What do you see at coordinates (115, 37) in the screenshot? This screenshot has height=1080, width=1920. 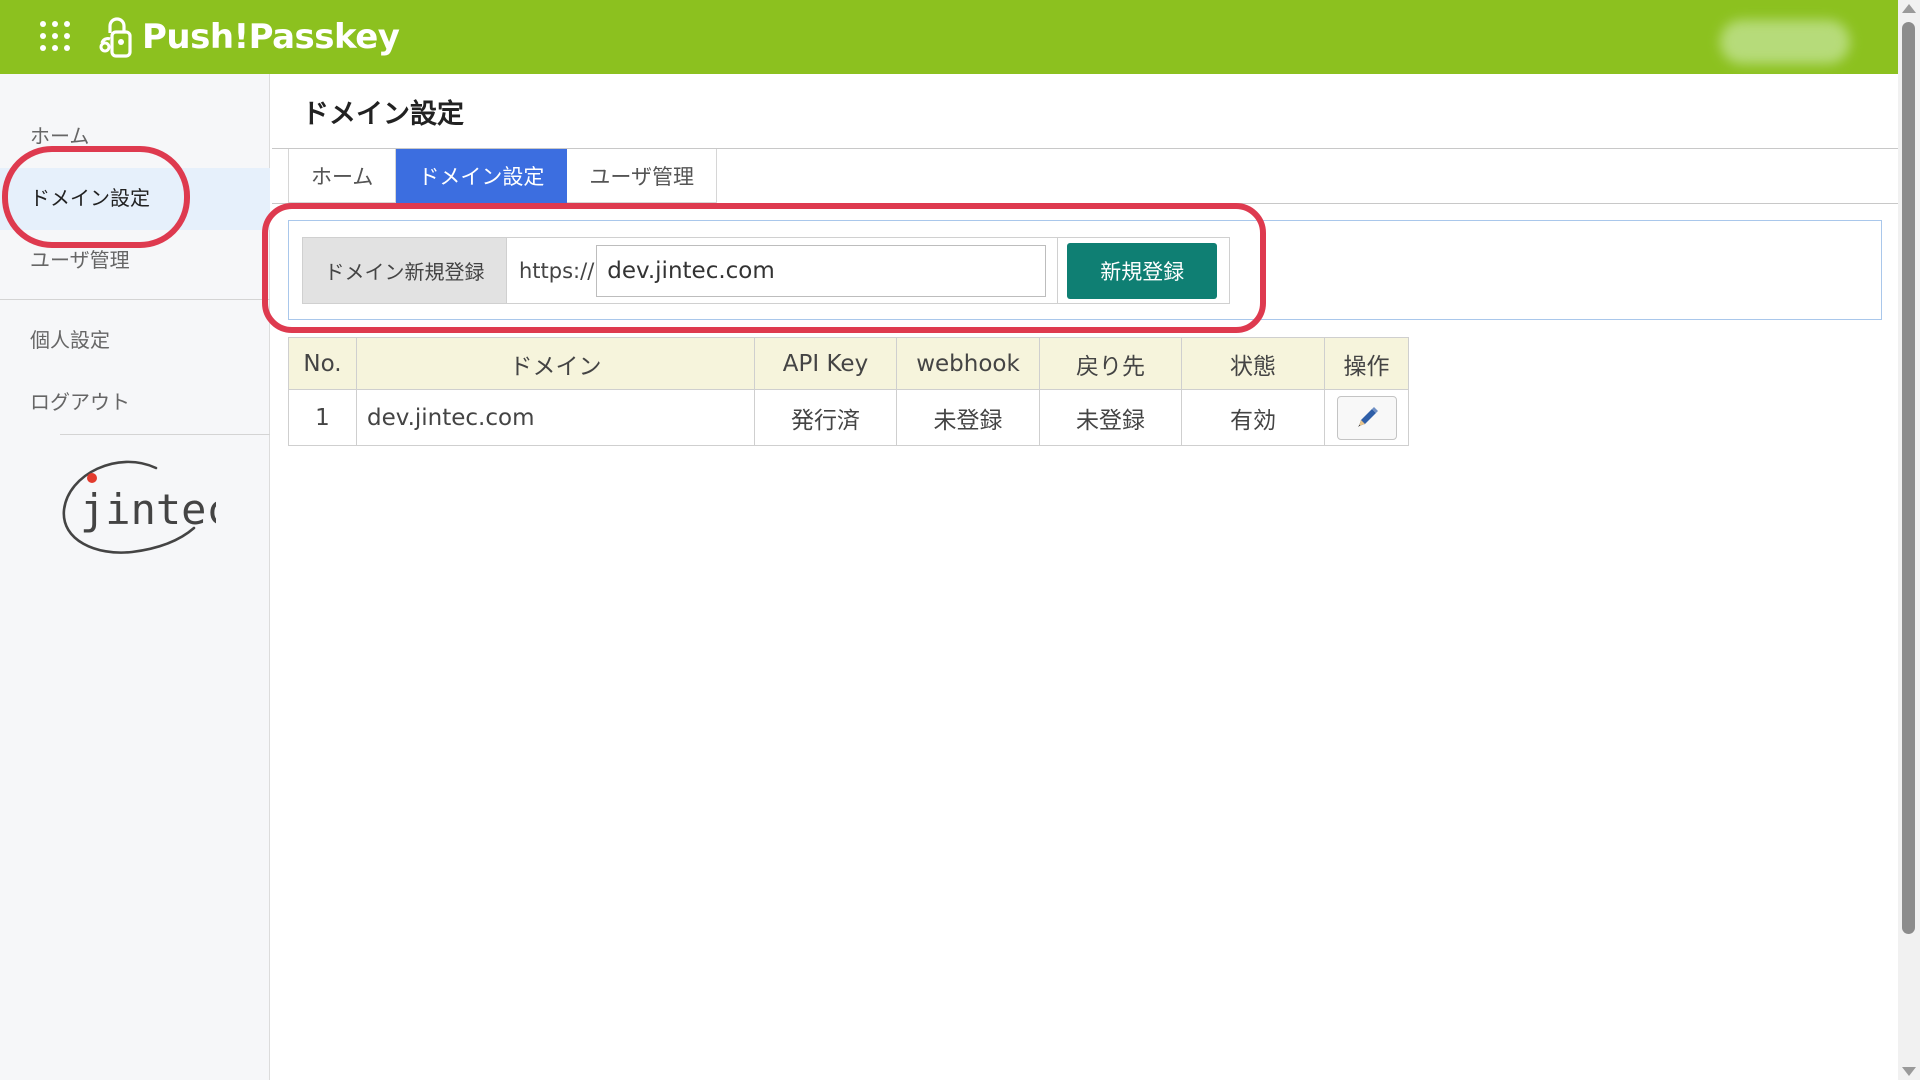 I see `lock-phone-logo-icon` at bounding box center [115, 37].